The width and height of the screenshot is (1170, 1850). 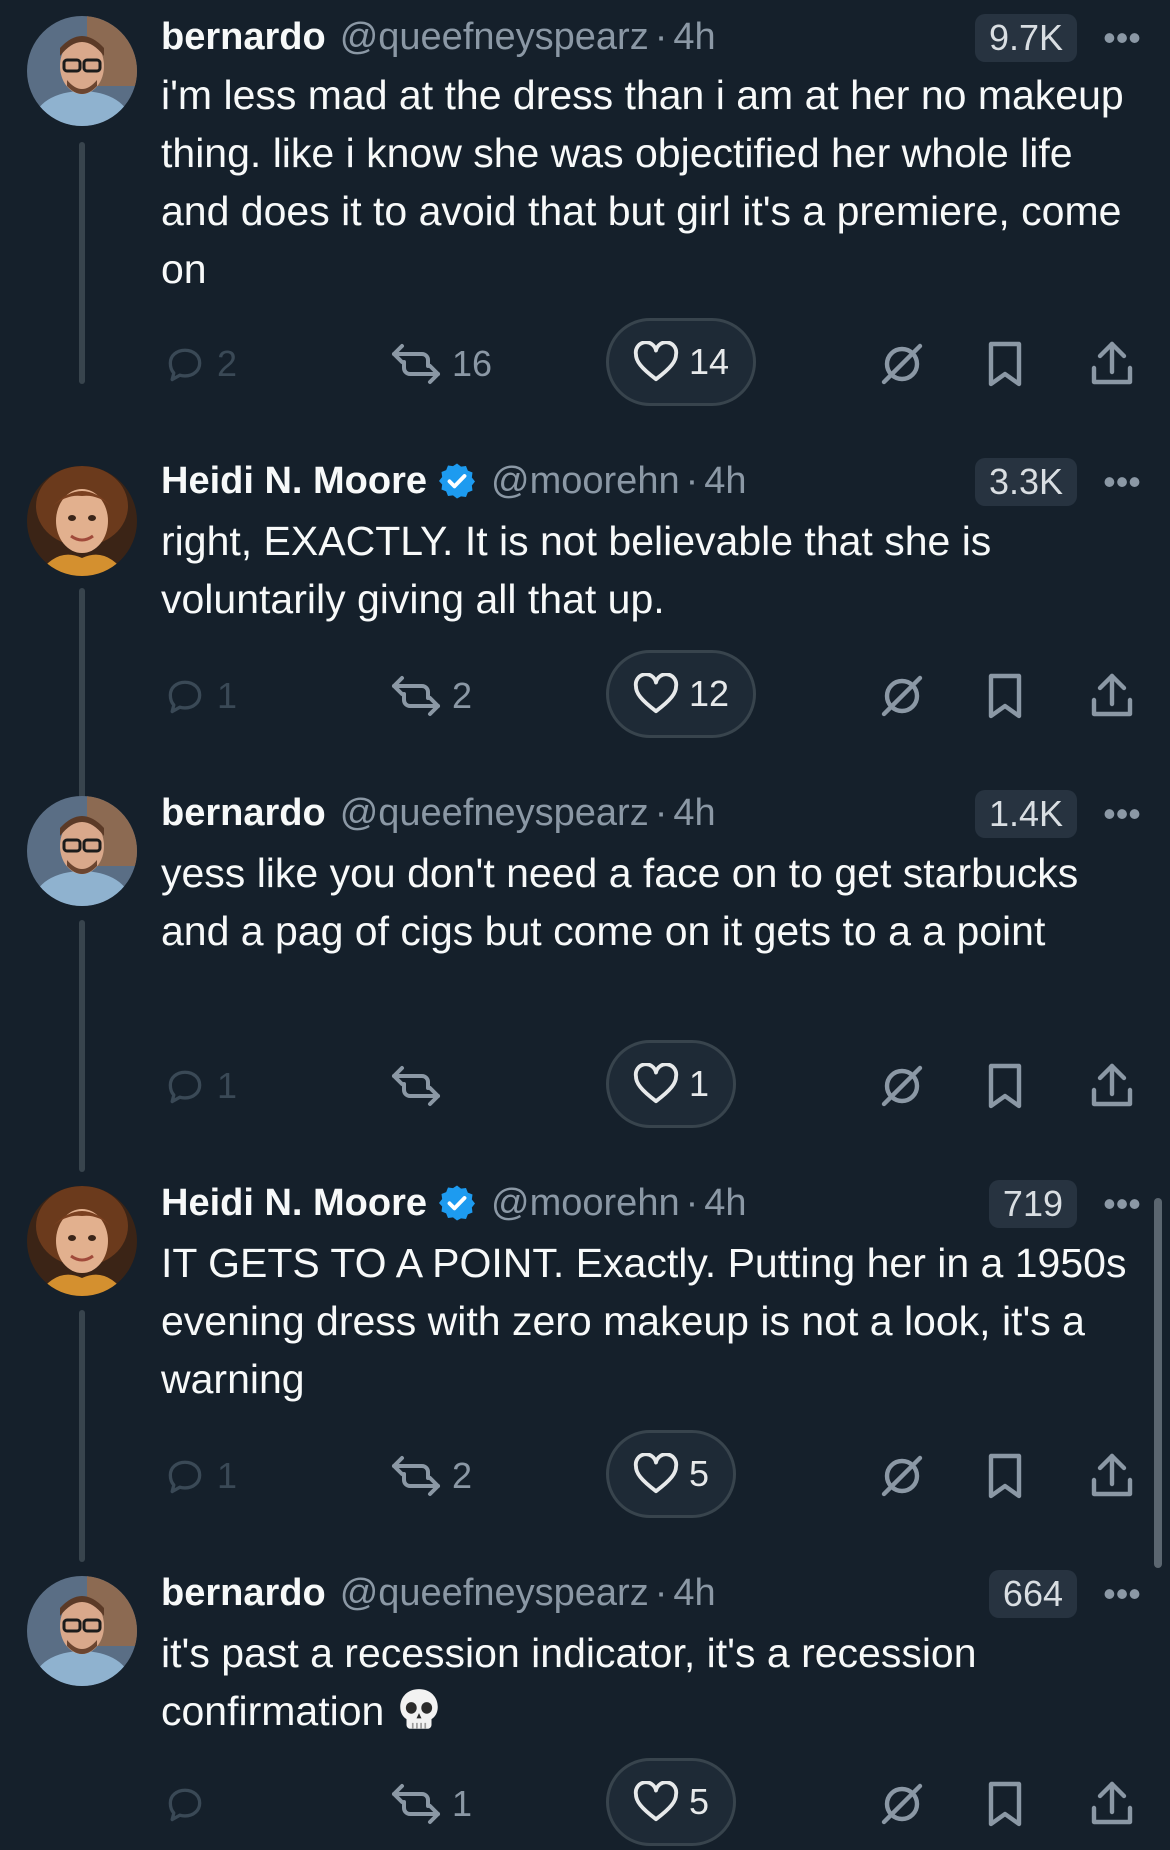 I want to click on retweet-button: 16, so click(x=441, y=364).